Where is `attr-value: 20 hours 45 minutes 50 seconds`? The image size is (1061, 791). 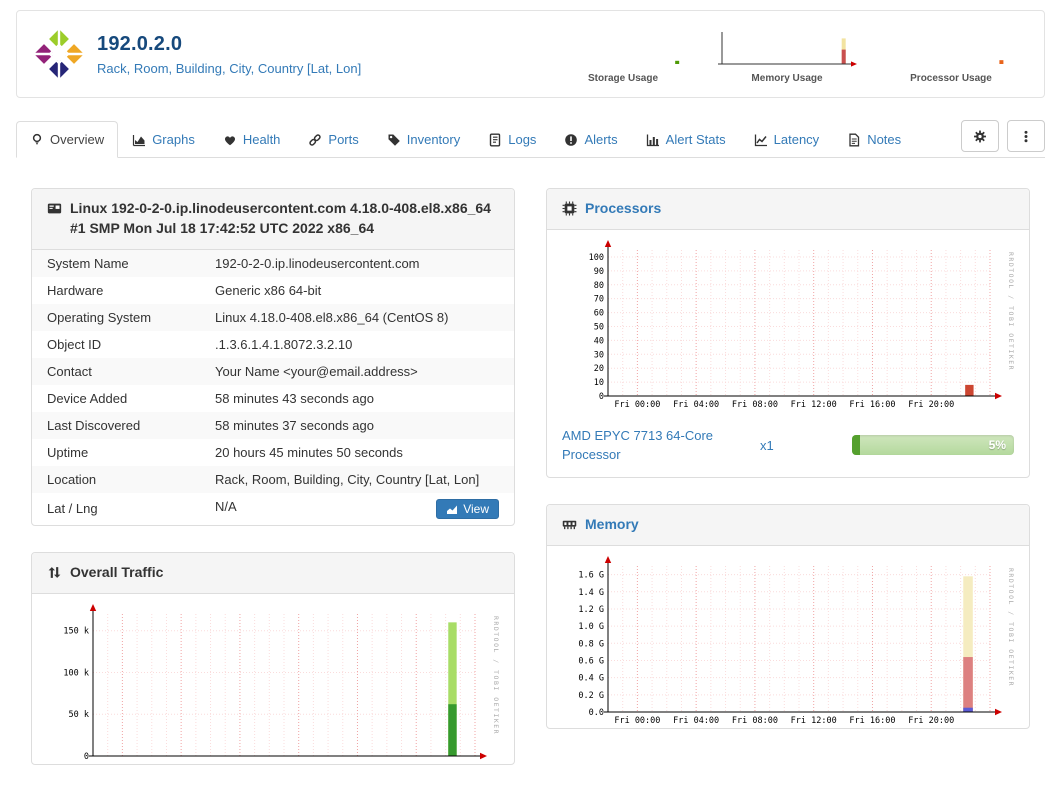 attr-value: 20 hours 45 minutes 50 seconds is located at coordinates (309, 452).